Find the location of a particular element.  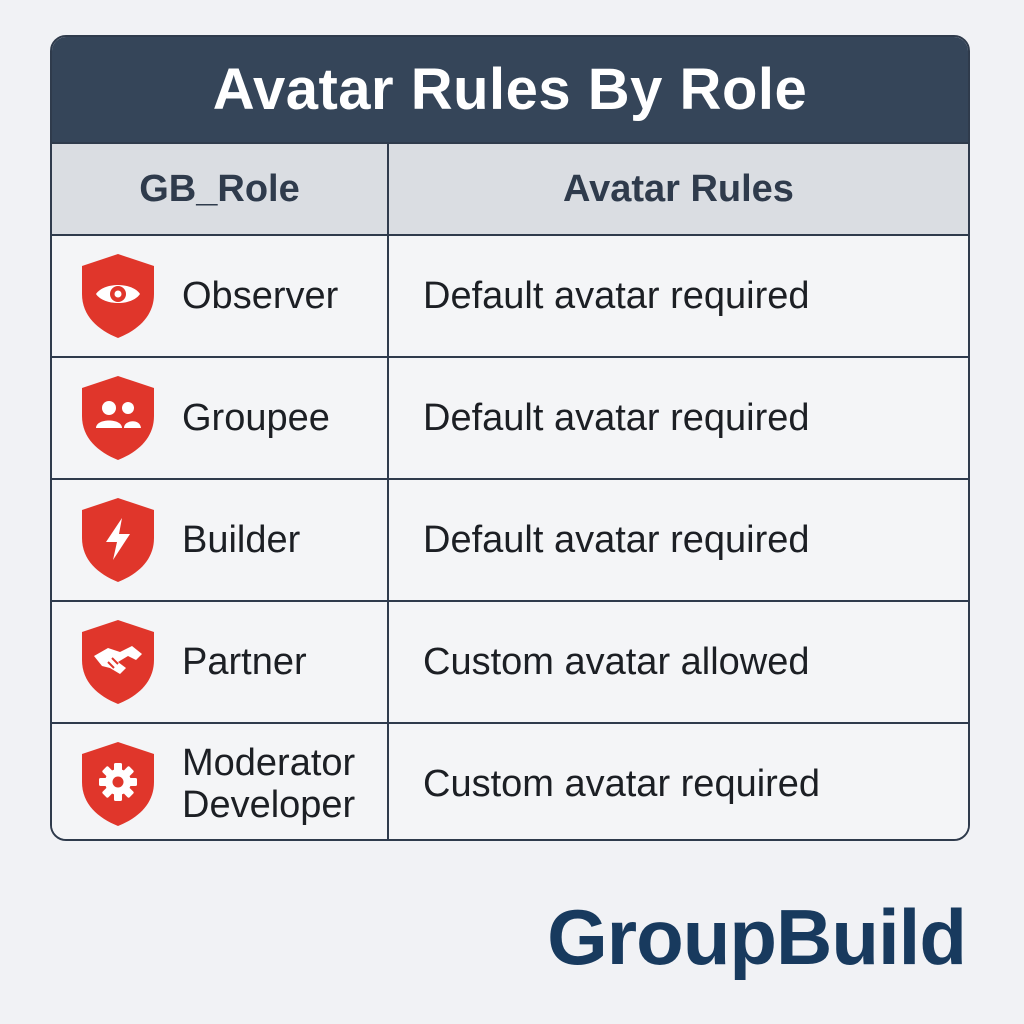

table-header-row: GB_Role Avatar Rules is located at coordinates (510, 190).